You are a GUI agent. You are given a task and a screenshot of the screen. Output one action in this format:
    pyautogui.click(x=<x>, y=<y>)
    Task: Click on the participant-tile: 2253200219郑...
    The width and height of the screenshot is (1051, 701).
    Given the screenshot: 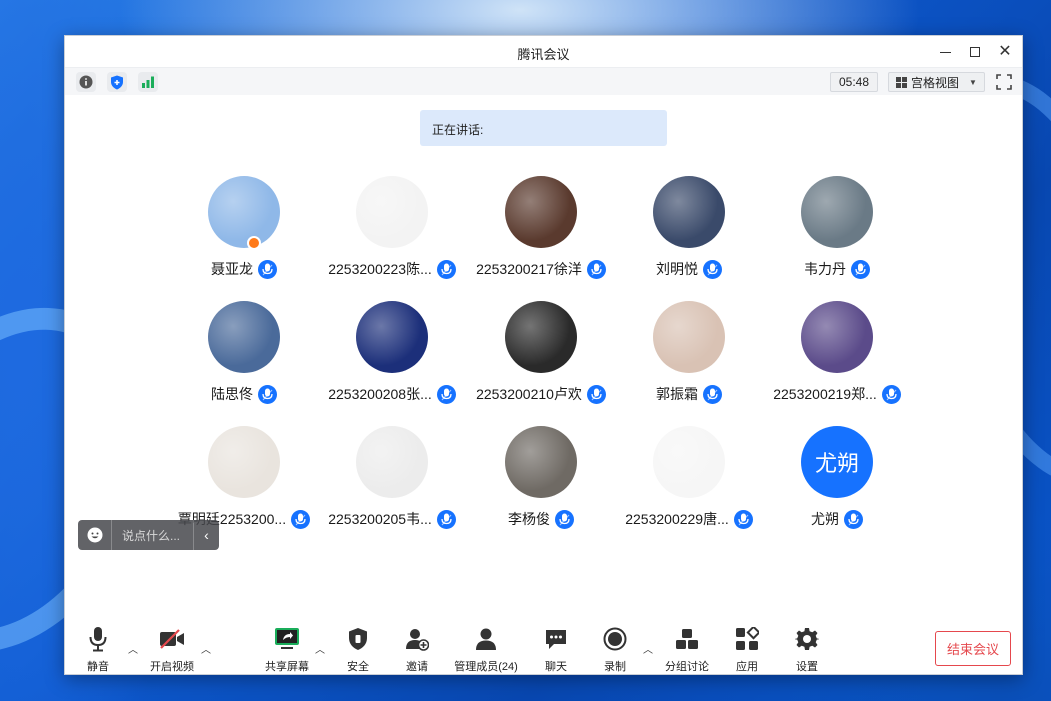 What is the action you would take?
    pyautogui.click(x=837, y=356)
    